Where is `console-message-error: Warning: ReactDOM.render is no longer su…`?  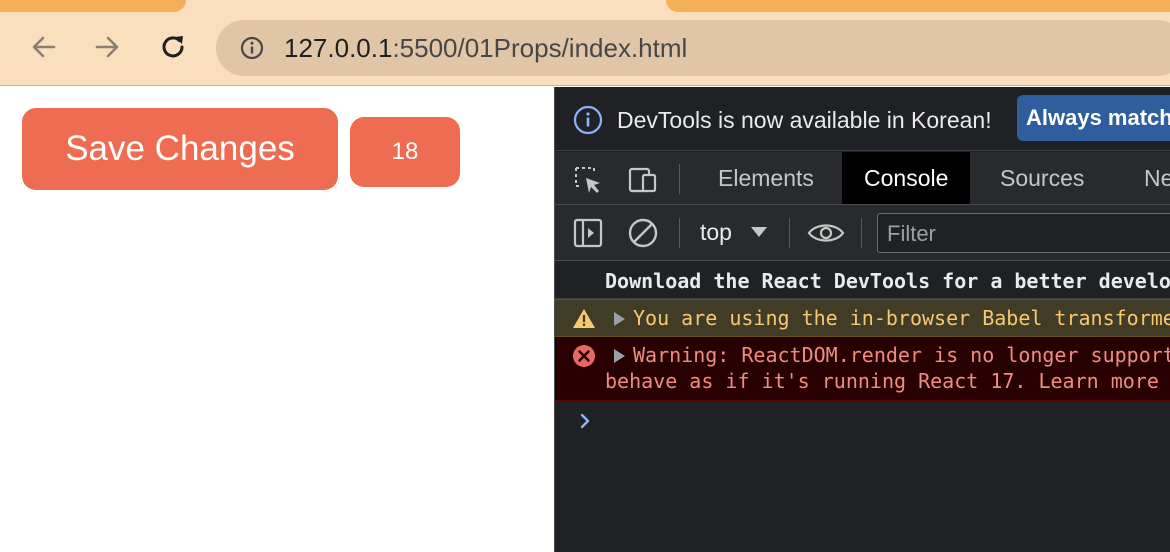 console-message-error: Warning: ReactDOM.render is no longer su… is located at coordinates (862, 369).